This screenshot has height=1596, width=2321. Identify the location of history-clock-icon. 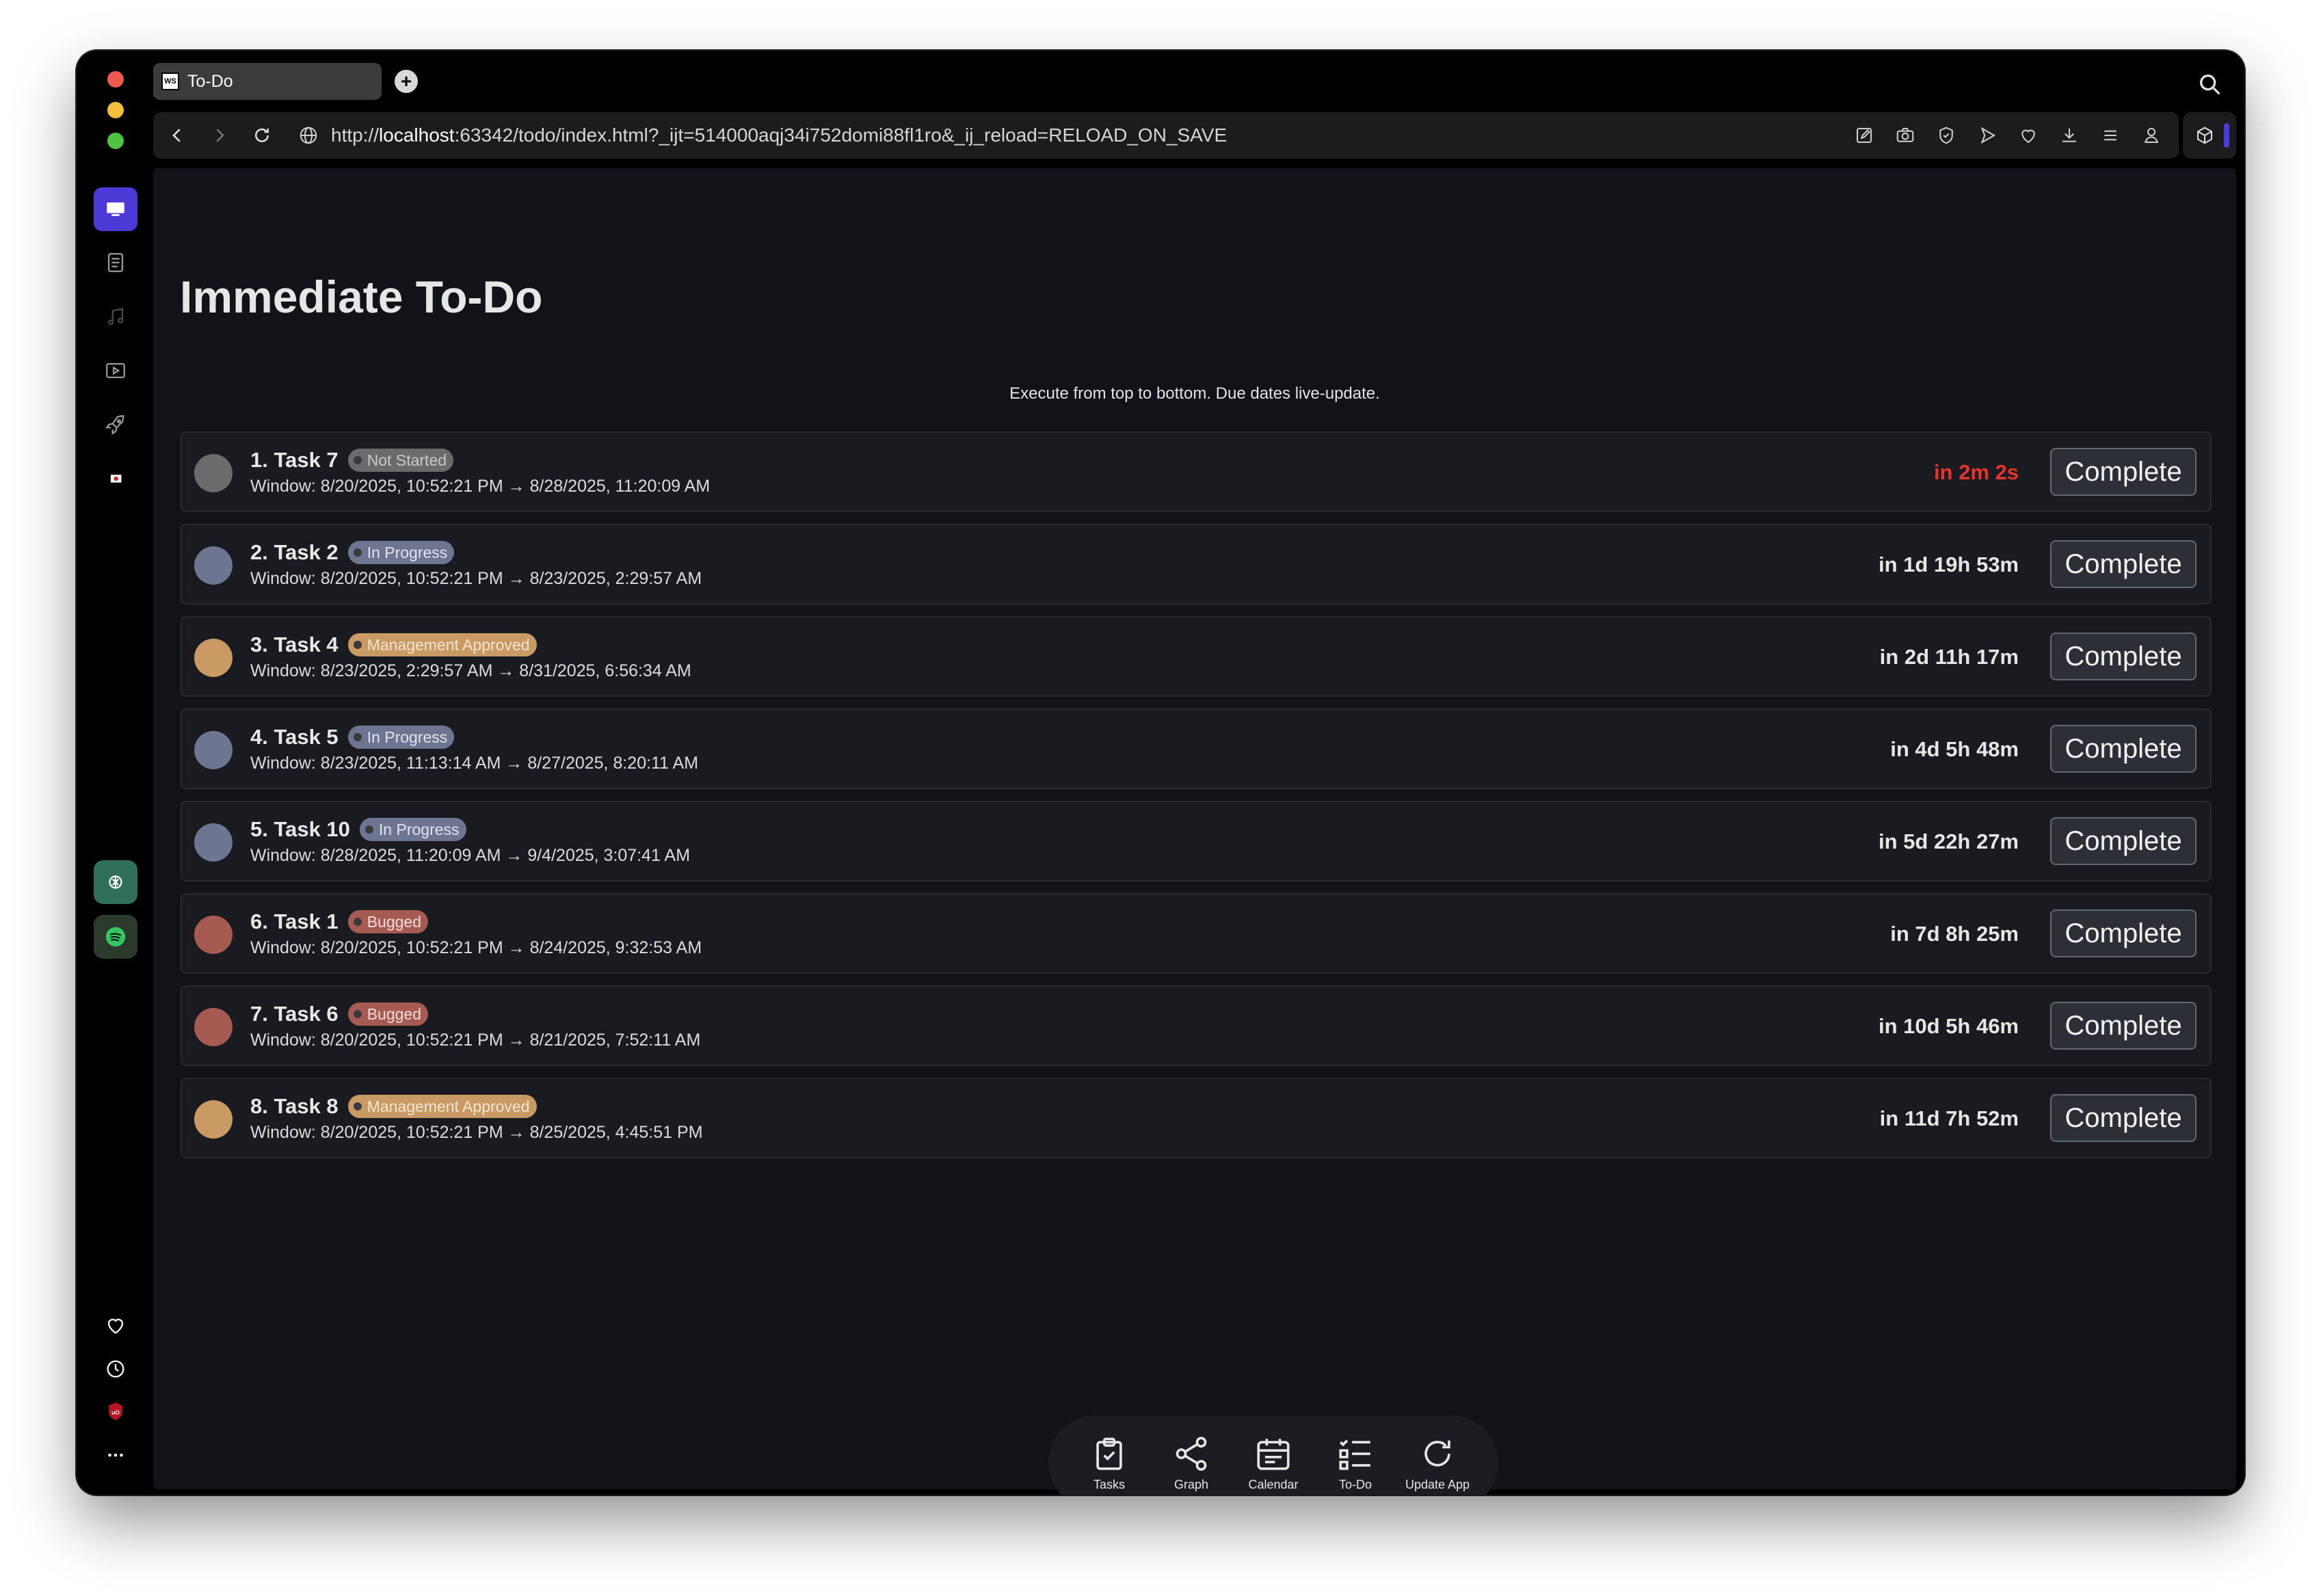
(115, 1369).